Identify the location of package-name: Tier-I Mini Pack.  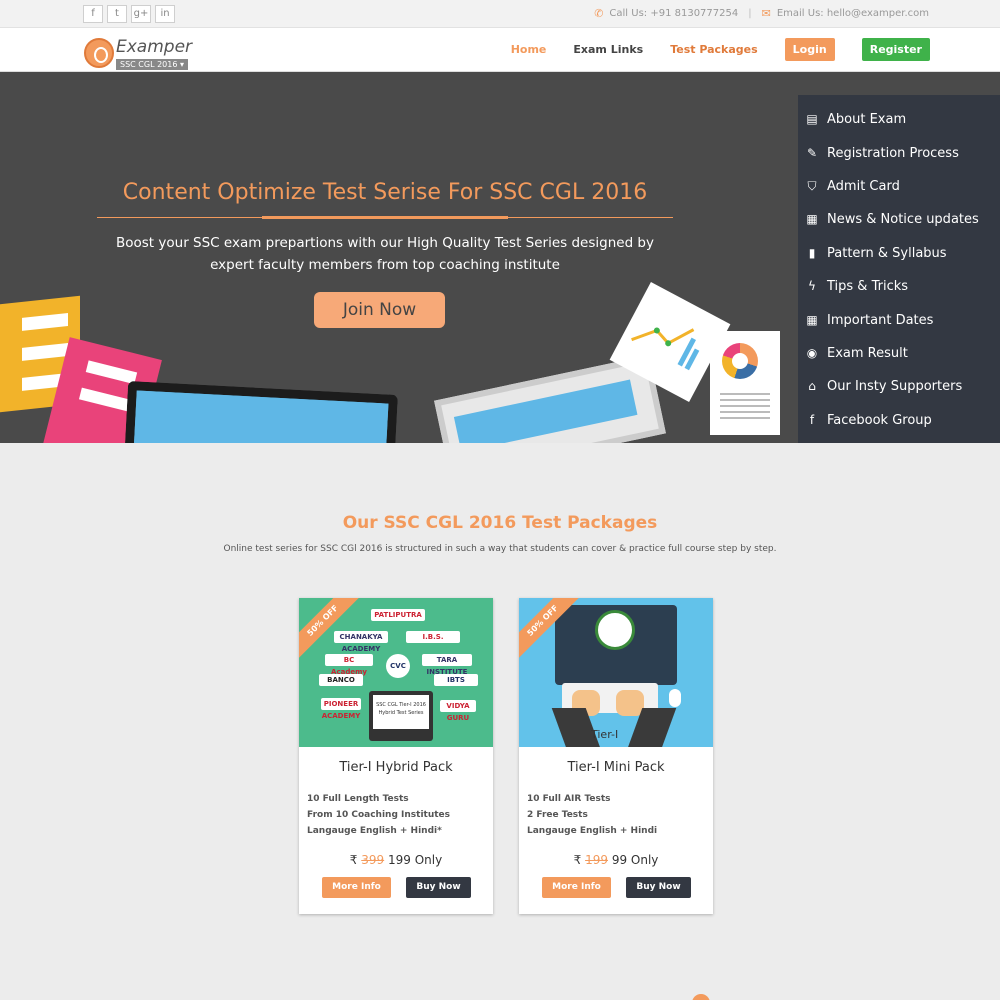
(616, 767).